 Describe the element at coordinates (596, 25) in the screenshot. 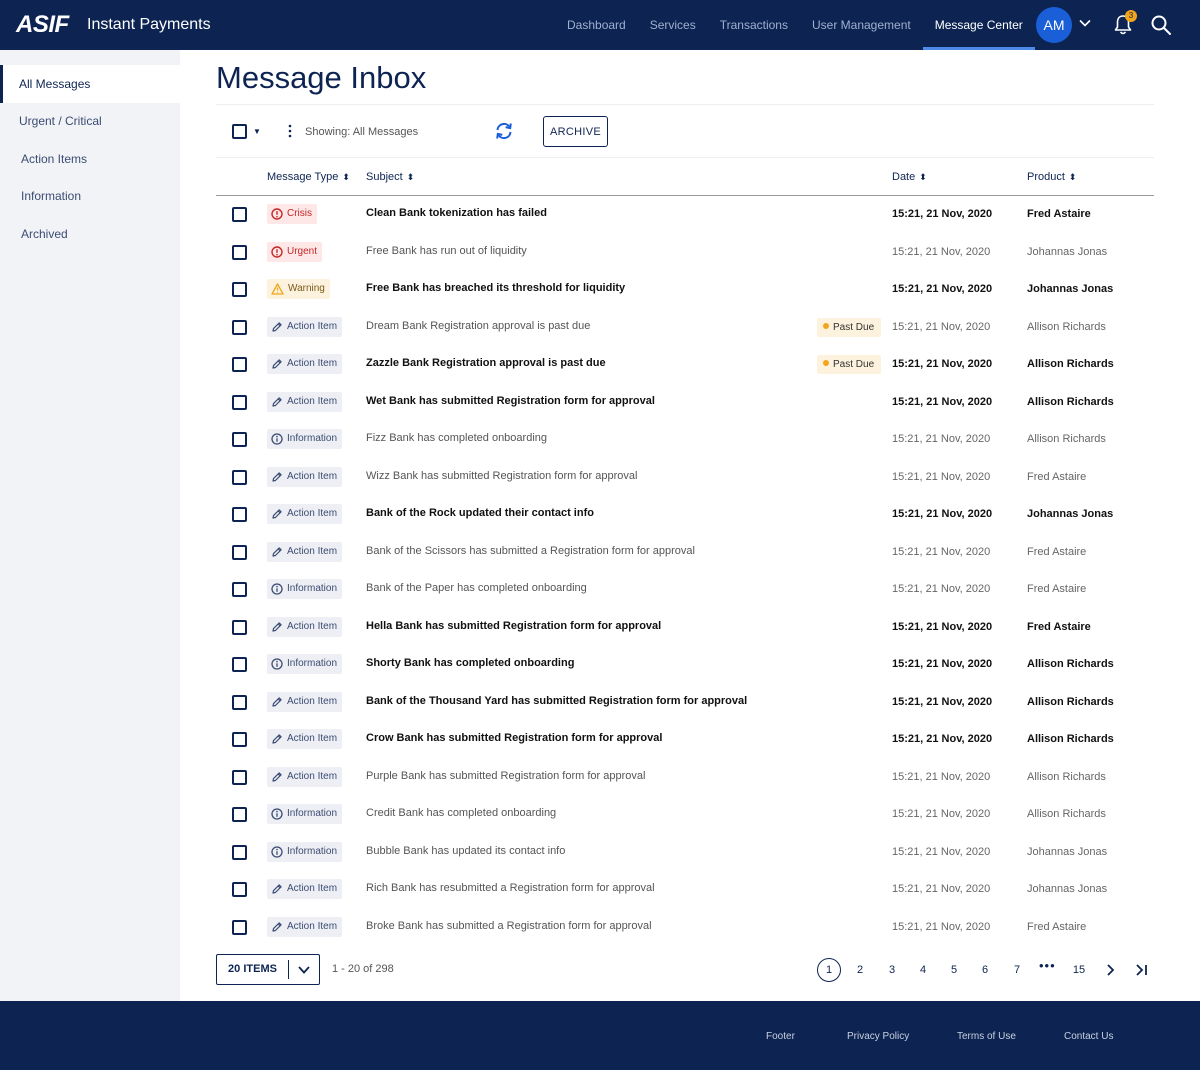

I see `nav-dashboard: Dashboard` at that location.